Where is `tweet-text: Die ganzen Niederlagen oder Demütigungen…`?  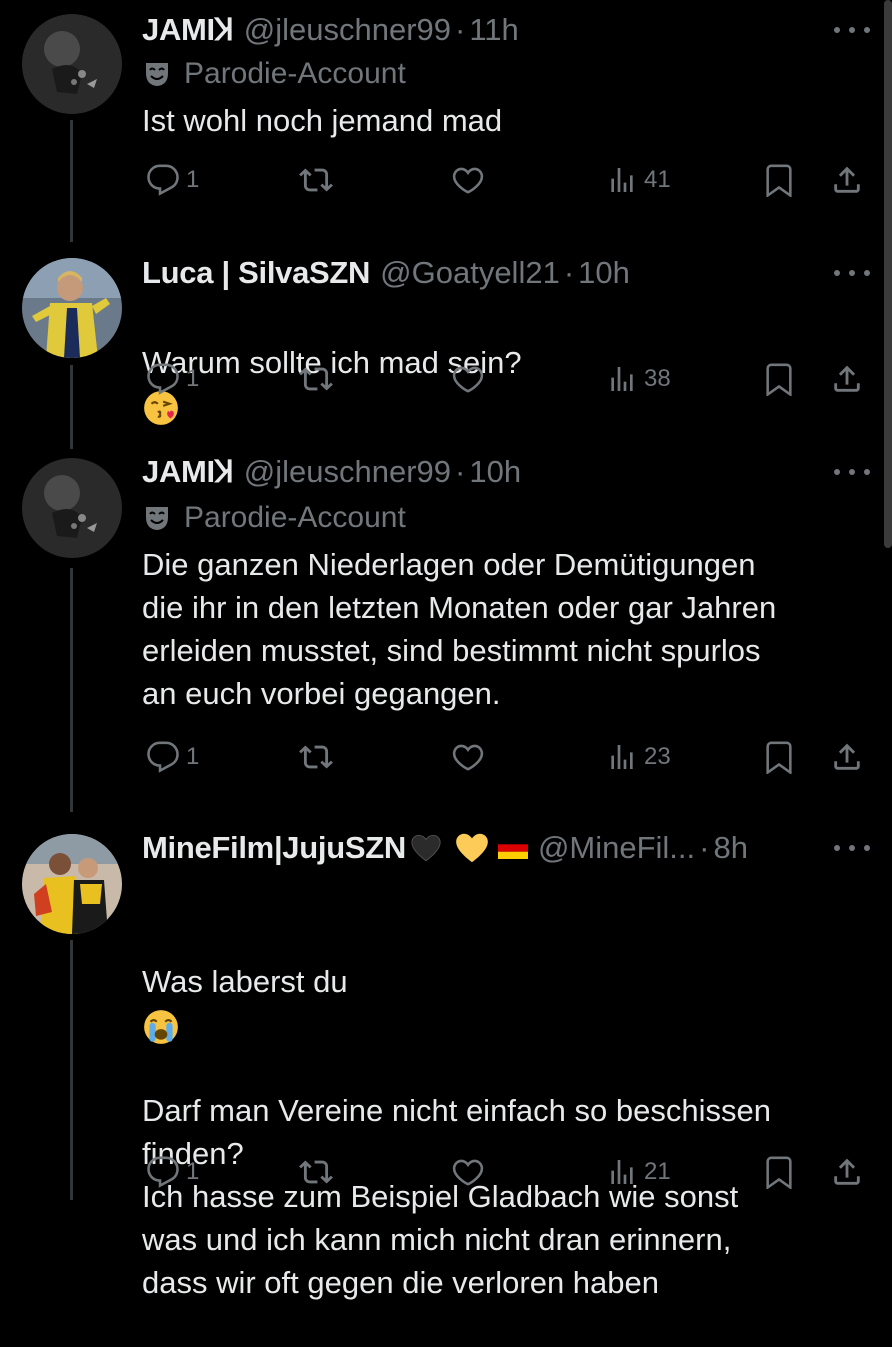 tweet-text: Die ganzen Niederlagen oder Demütigungen… is located at coordinates (459, 629).